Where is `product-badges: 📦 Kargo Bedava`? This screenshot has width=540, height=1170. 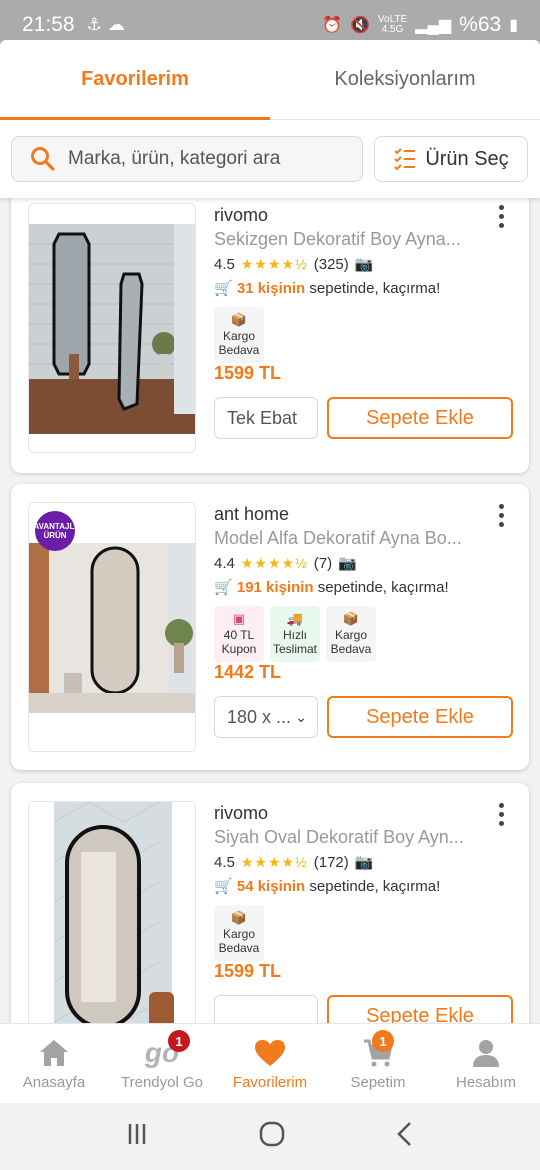
product-badges: 📦 Kargo Bedava is located at coordinates (239, 933).